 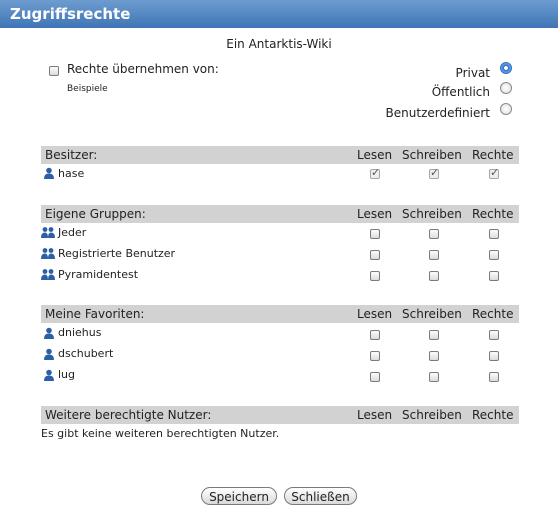 I want to click on owner-read-checkbox, so click(x=375, y=172).